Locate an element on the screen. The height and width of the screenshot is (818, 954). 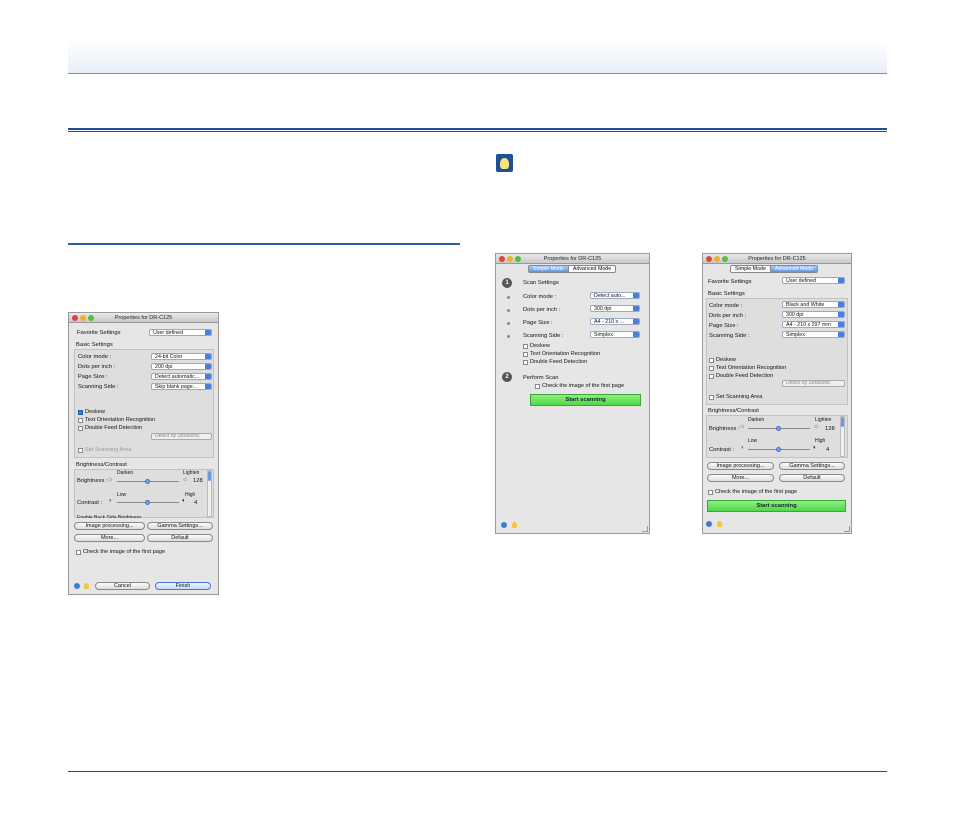
perform-scan-heading: Perform Scan is located at coordinates (541, 378).